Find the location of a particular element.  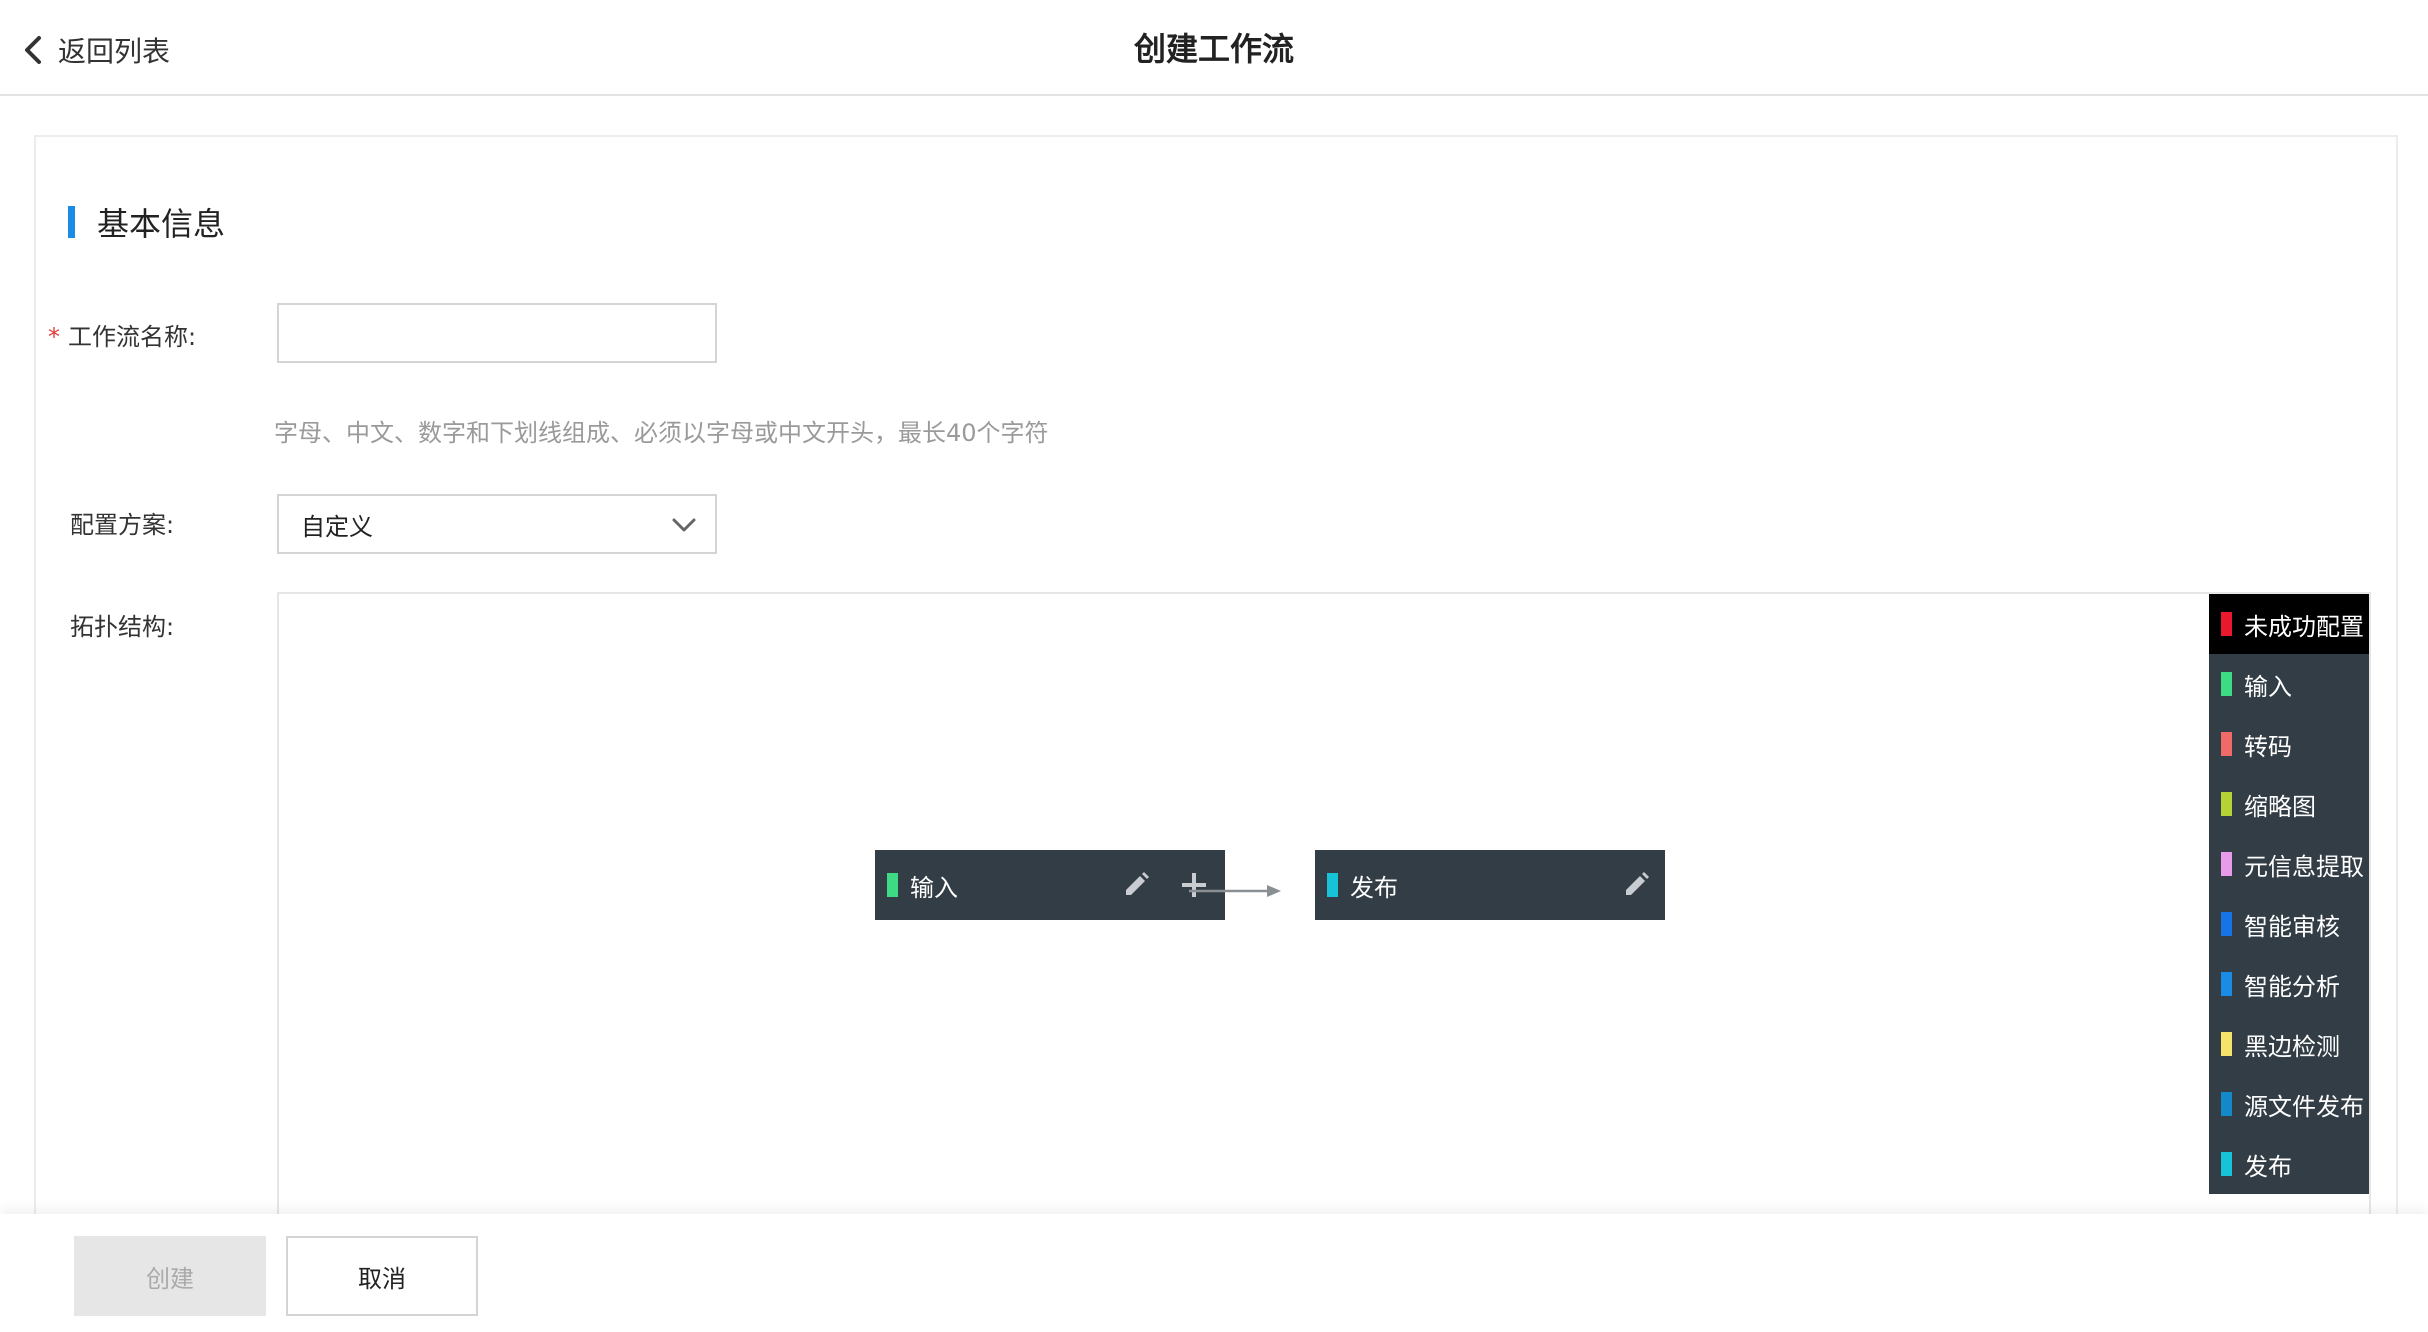

workflow-name-label: * 工作流名称: is located at coordinates (122, 334).